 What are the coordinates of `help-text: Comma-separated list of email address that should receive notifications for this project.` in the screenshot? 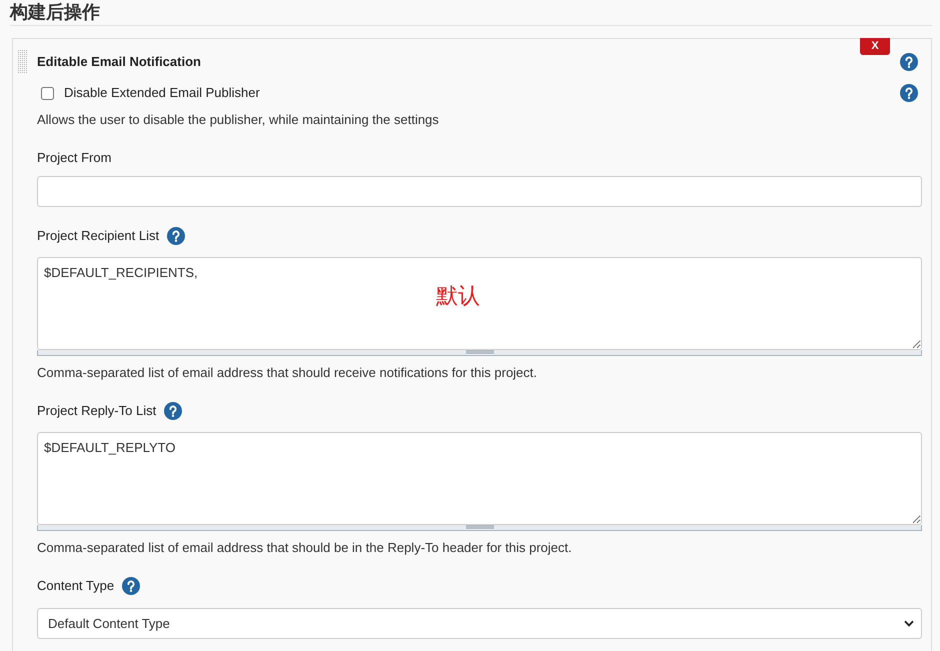 It's located at (287, 373).